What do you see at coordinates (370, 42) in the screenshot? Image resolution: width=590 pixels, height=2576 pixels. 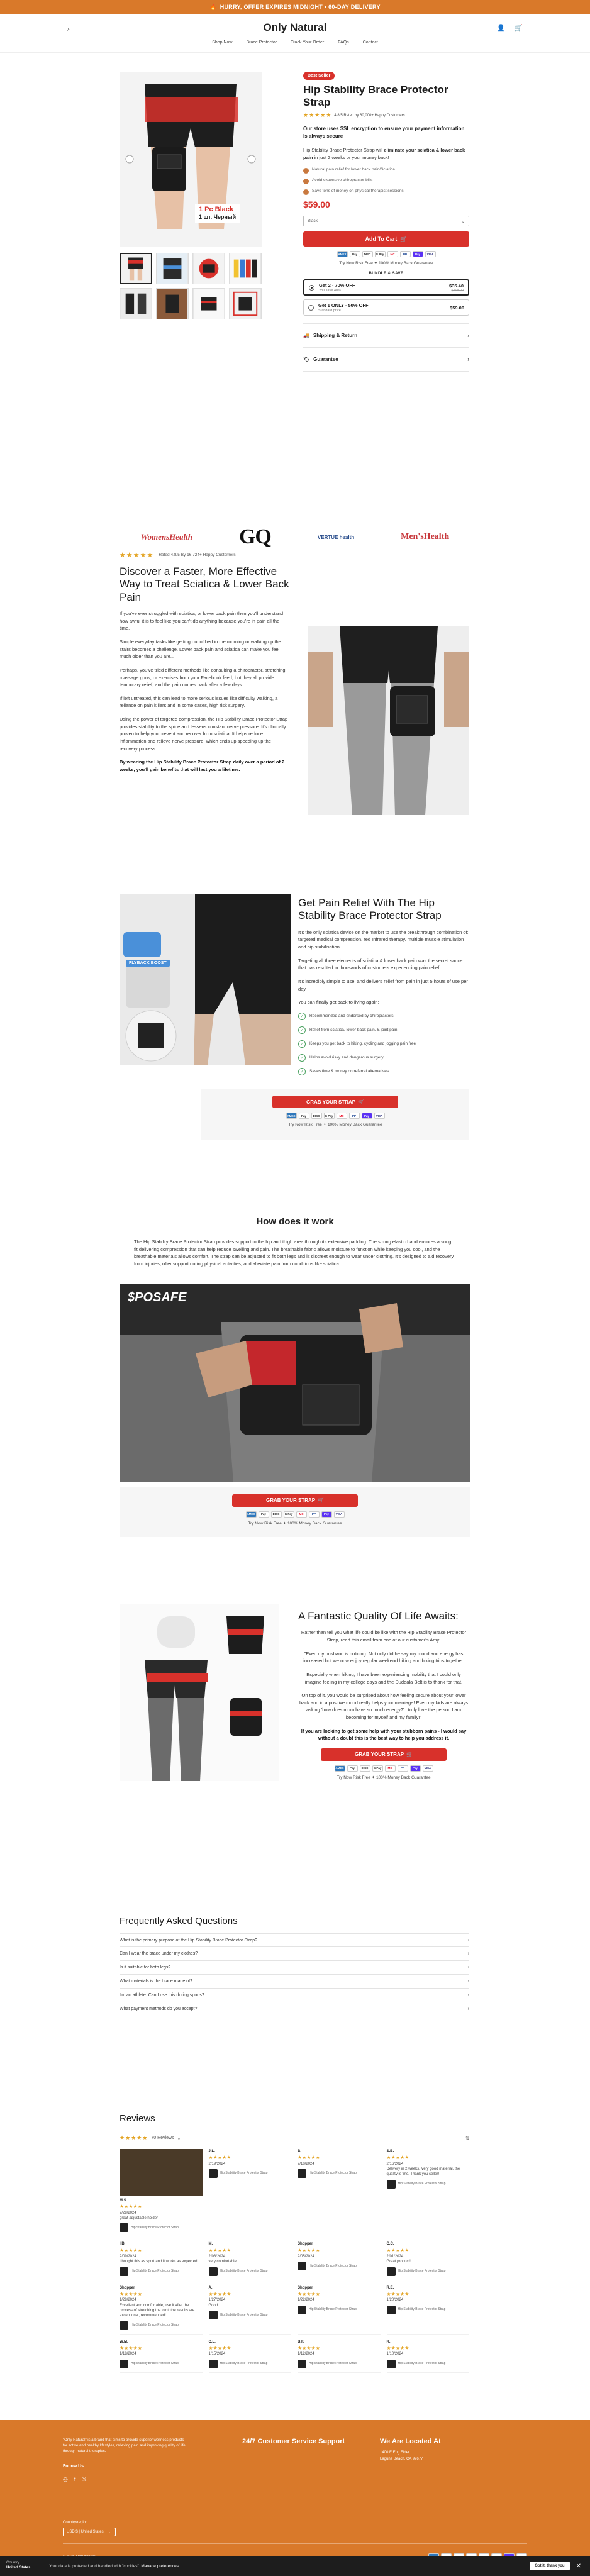 I see `nav-contact: Contact` at bounding box center [370, 42].